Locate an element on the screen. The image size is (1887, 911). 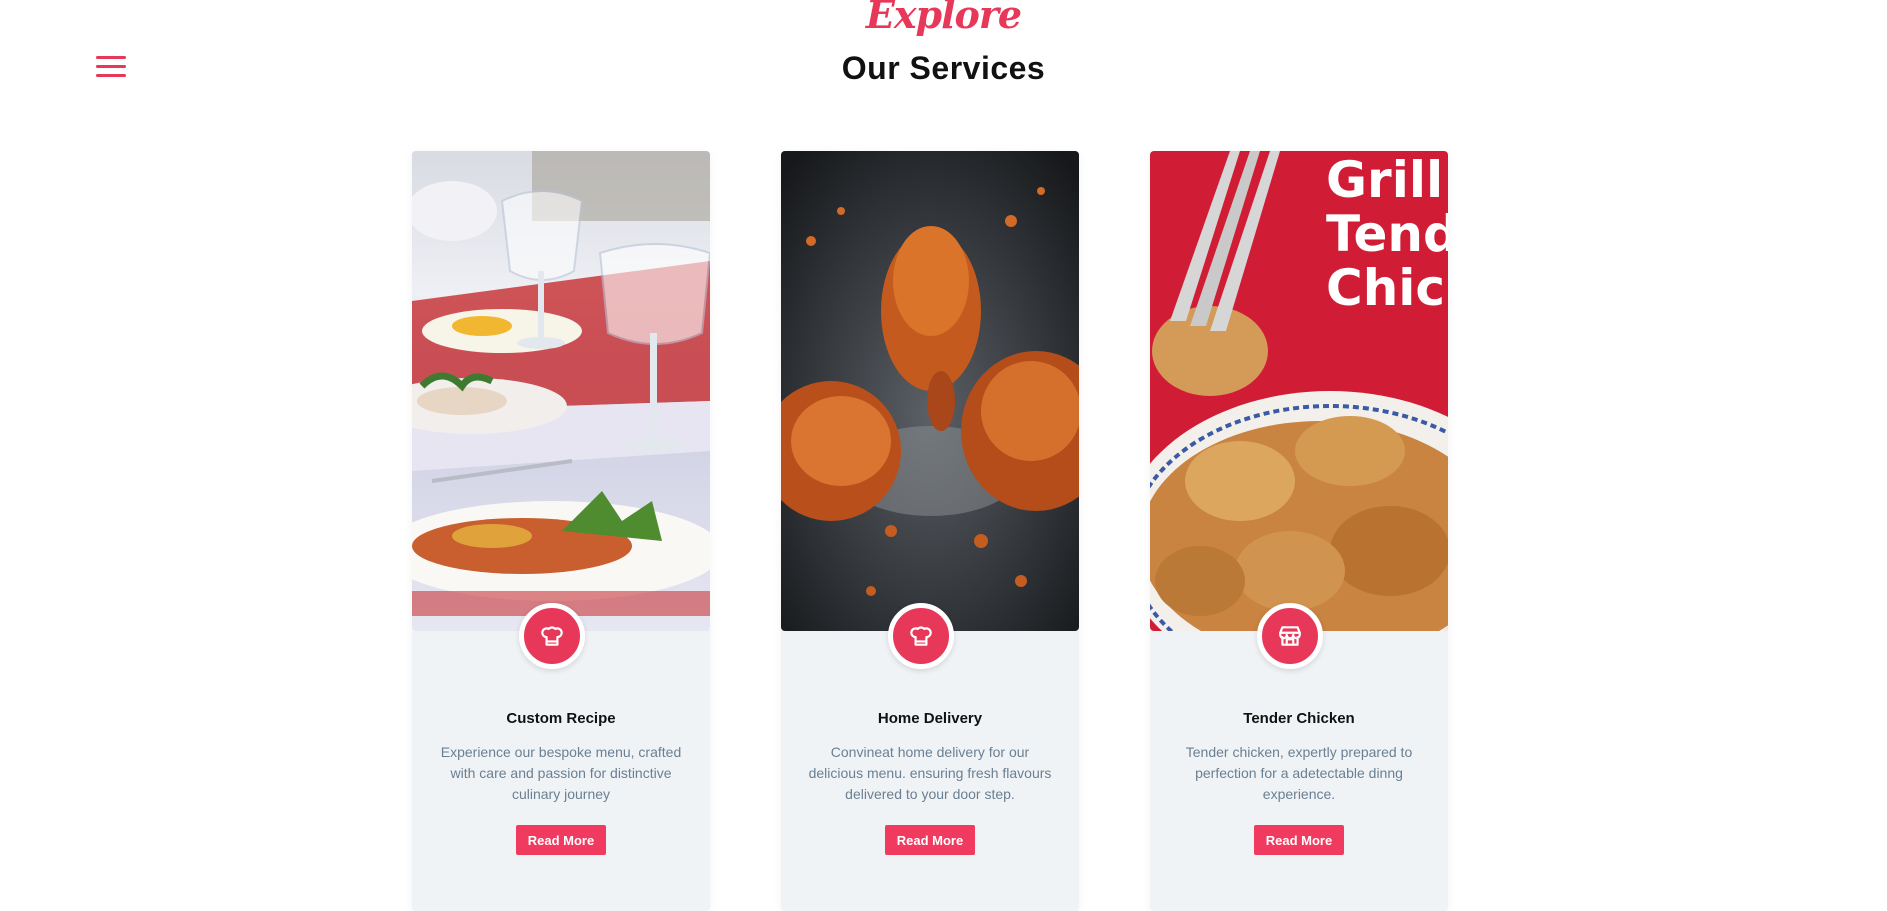
card-title: Custom Recipe is located at coordinates (561, 718).